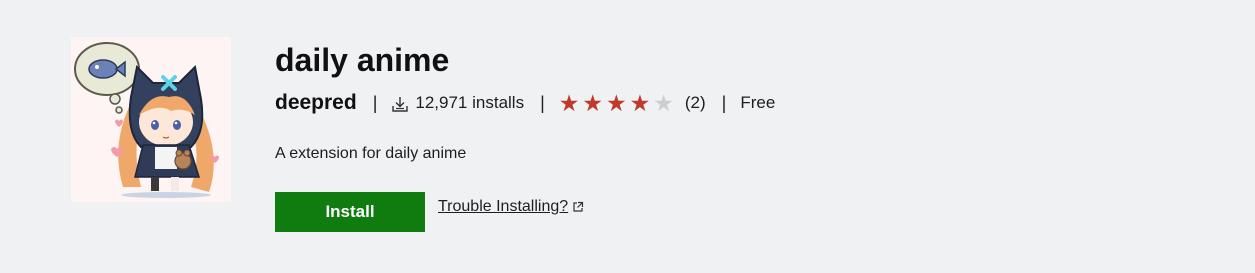 This screenshot has width=1255, height=273. Describe the element at coordinates (578, 206) in the screenshot. I see `external-link-icon` at that location.